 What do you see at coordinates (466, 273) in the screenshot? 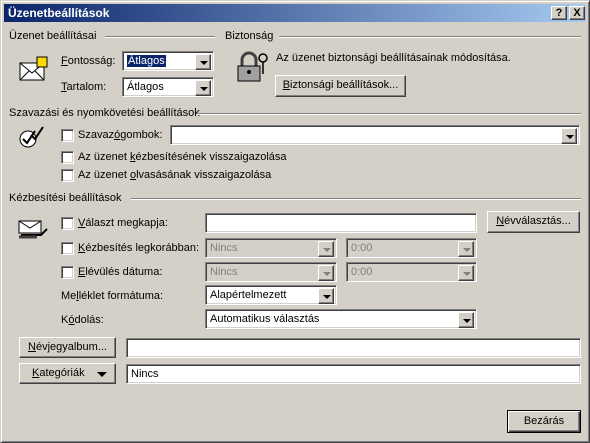
I see `expire-time-dropdown-arrow` at bounding box center [466, 273].